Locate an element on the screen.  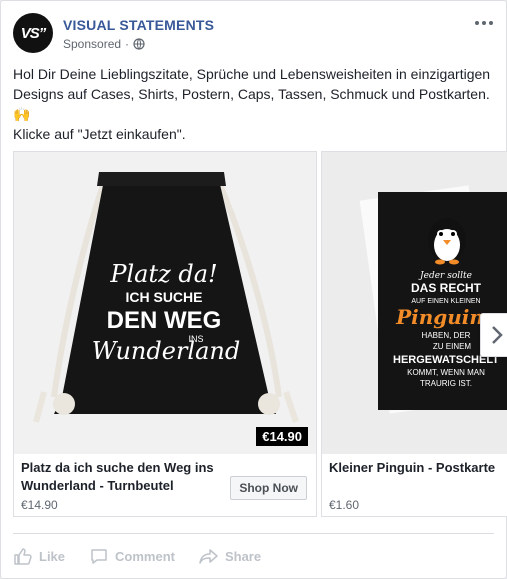
post-header: VS” VISUAL STATEMENTS Sponsored · is located at coordinates (253, 35).